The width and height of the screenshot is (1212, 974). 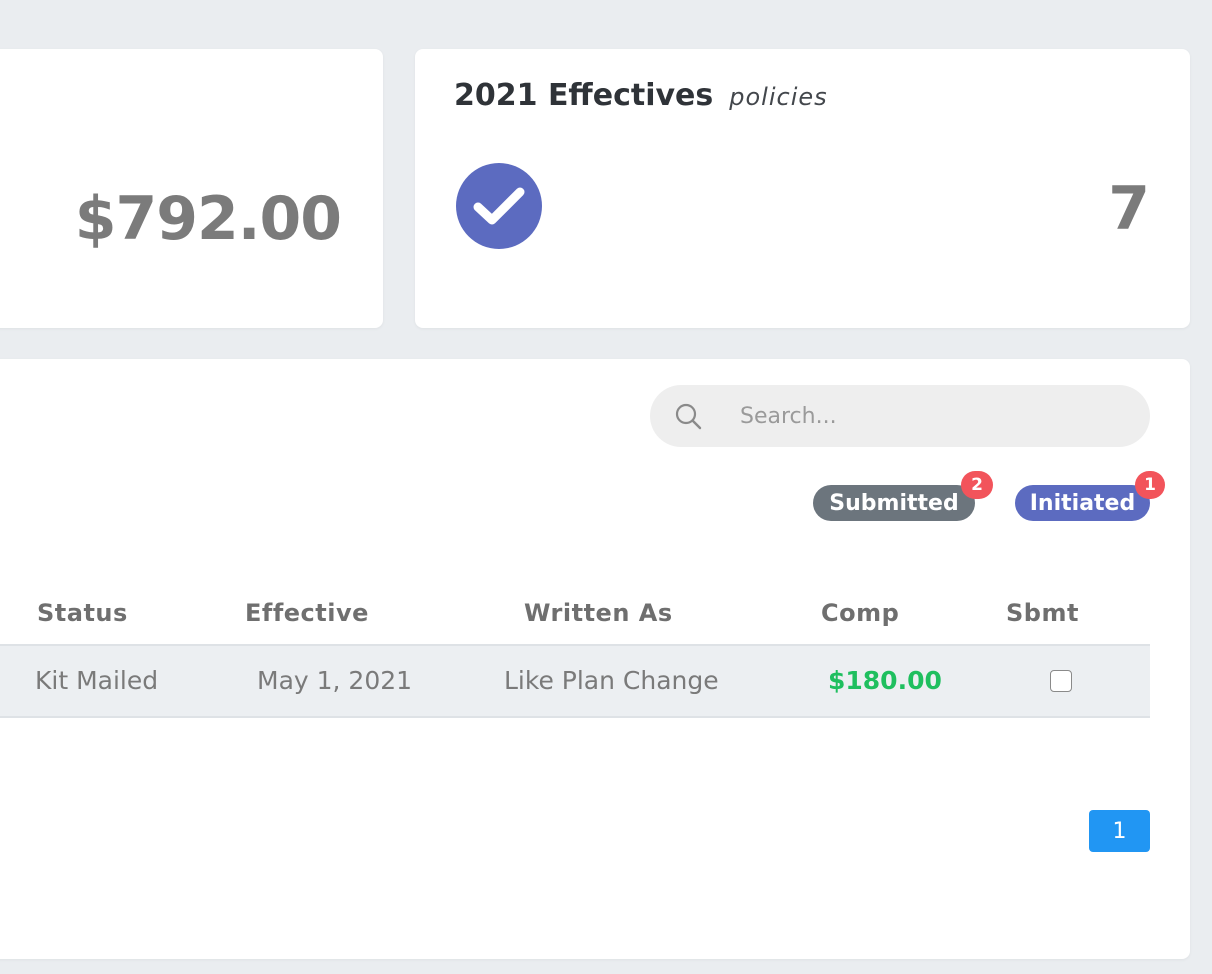 What do you see at coordinates (977, 485) in the screenshot?
I see `submitted-count-badge: 2` at bounding box center [977, 485].